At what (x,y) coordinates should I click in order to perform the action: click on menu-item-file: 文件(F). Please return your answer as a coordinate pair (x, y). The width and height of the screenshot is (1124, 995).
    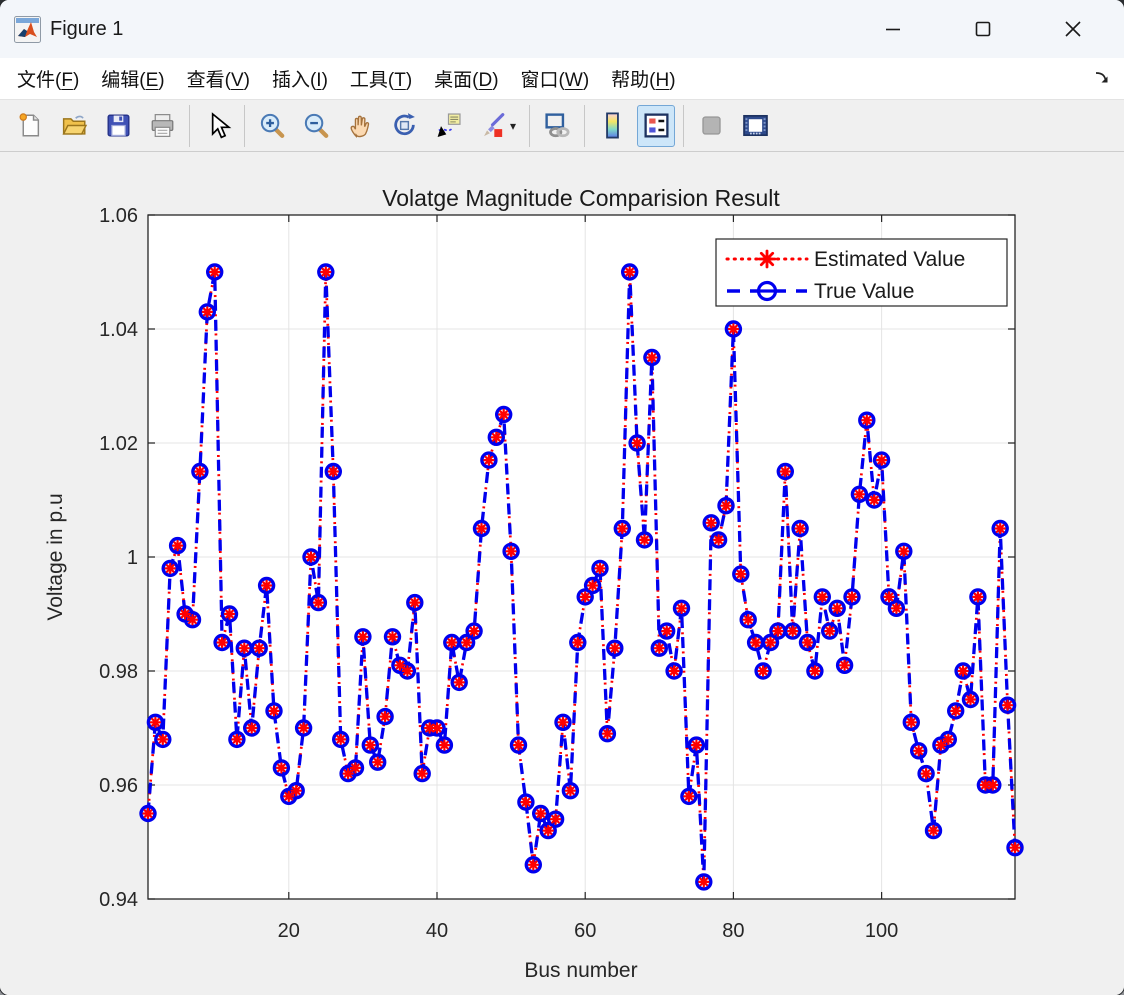
    Looking at the image, I should click on (48, 78).